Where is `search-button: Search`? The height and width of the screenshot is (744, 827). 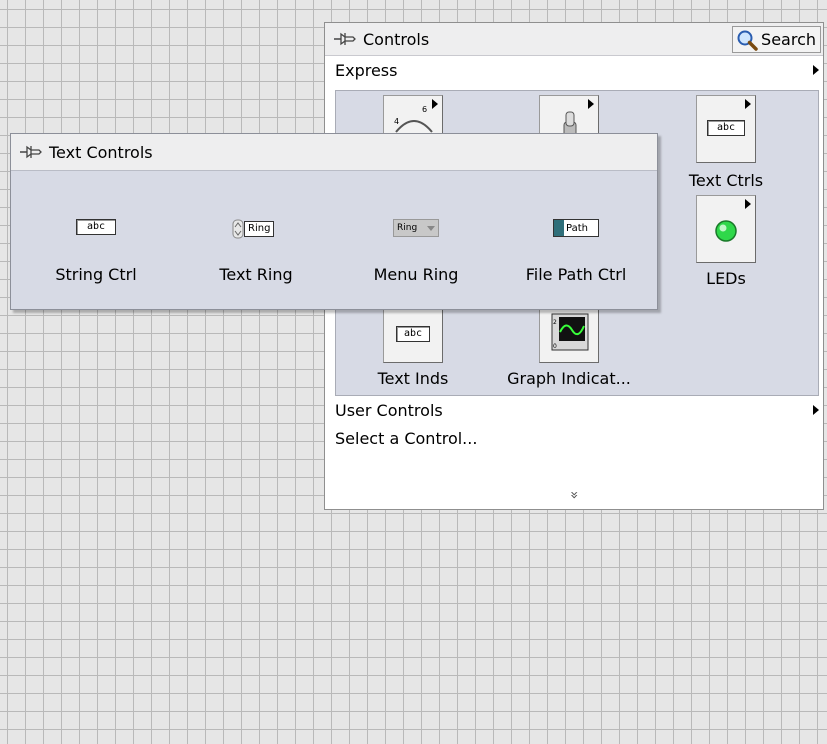
search-button: Search is located at coordinates (776, 39).